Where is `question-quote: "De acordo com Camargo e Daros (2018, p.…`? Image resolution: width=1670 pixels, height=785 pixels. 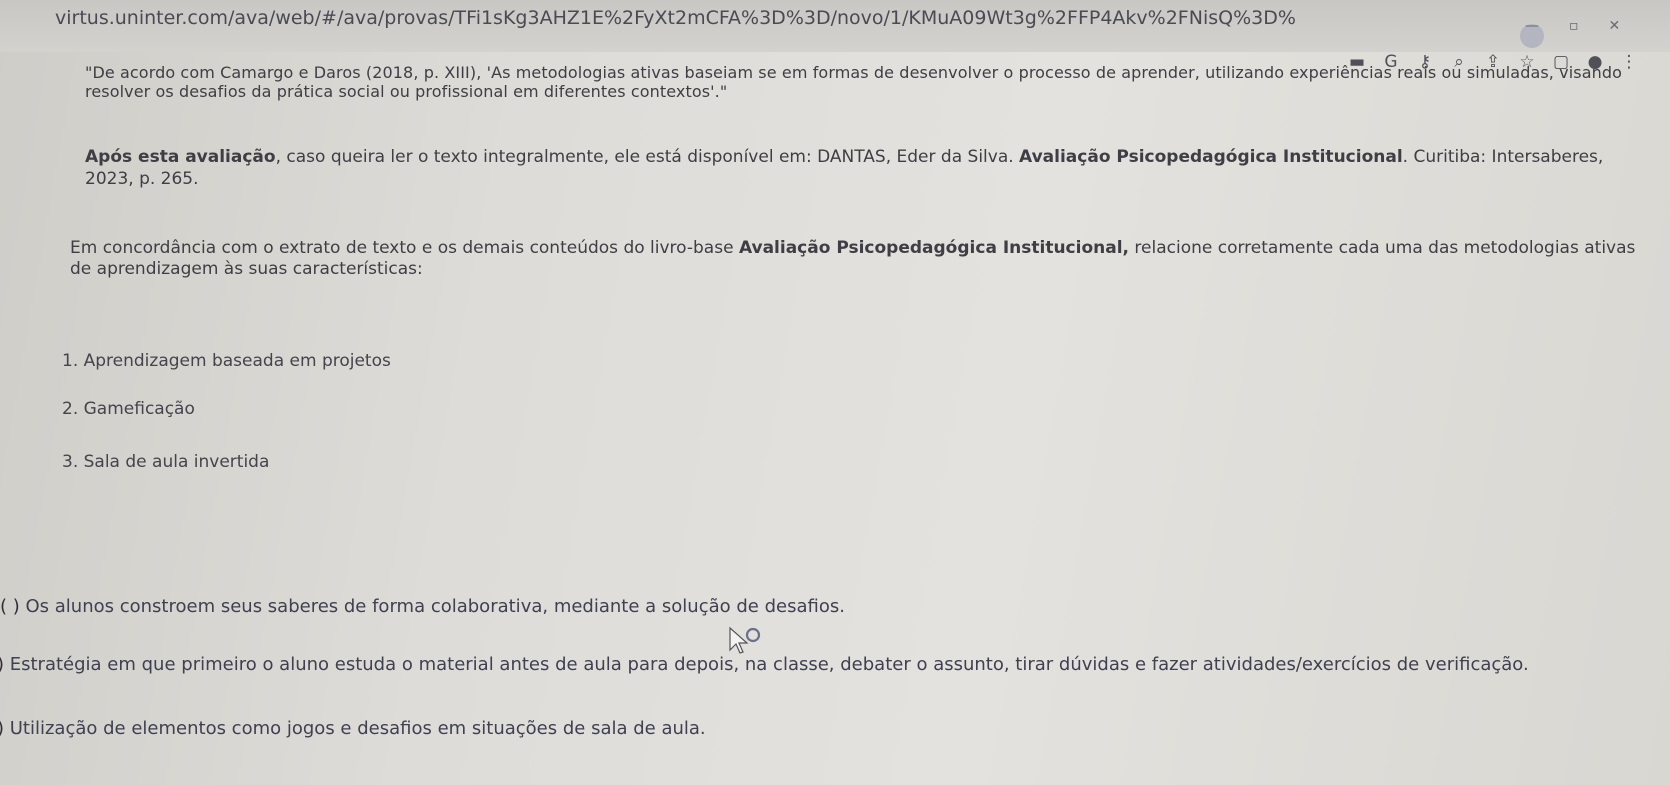
question-quote: "De acordo com Camargo e Daros (2018, p.… is located at coordinates (854, 82).